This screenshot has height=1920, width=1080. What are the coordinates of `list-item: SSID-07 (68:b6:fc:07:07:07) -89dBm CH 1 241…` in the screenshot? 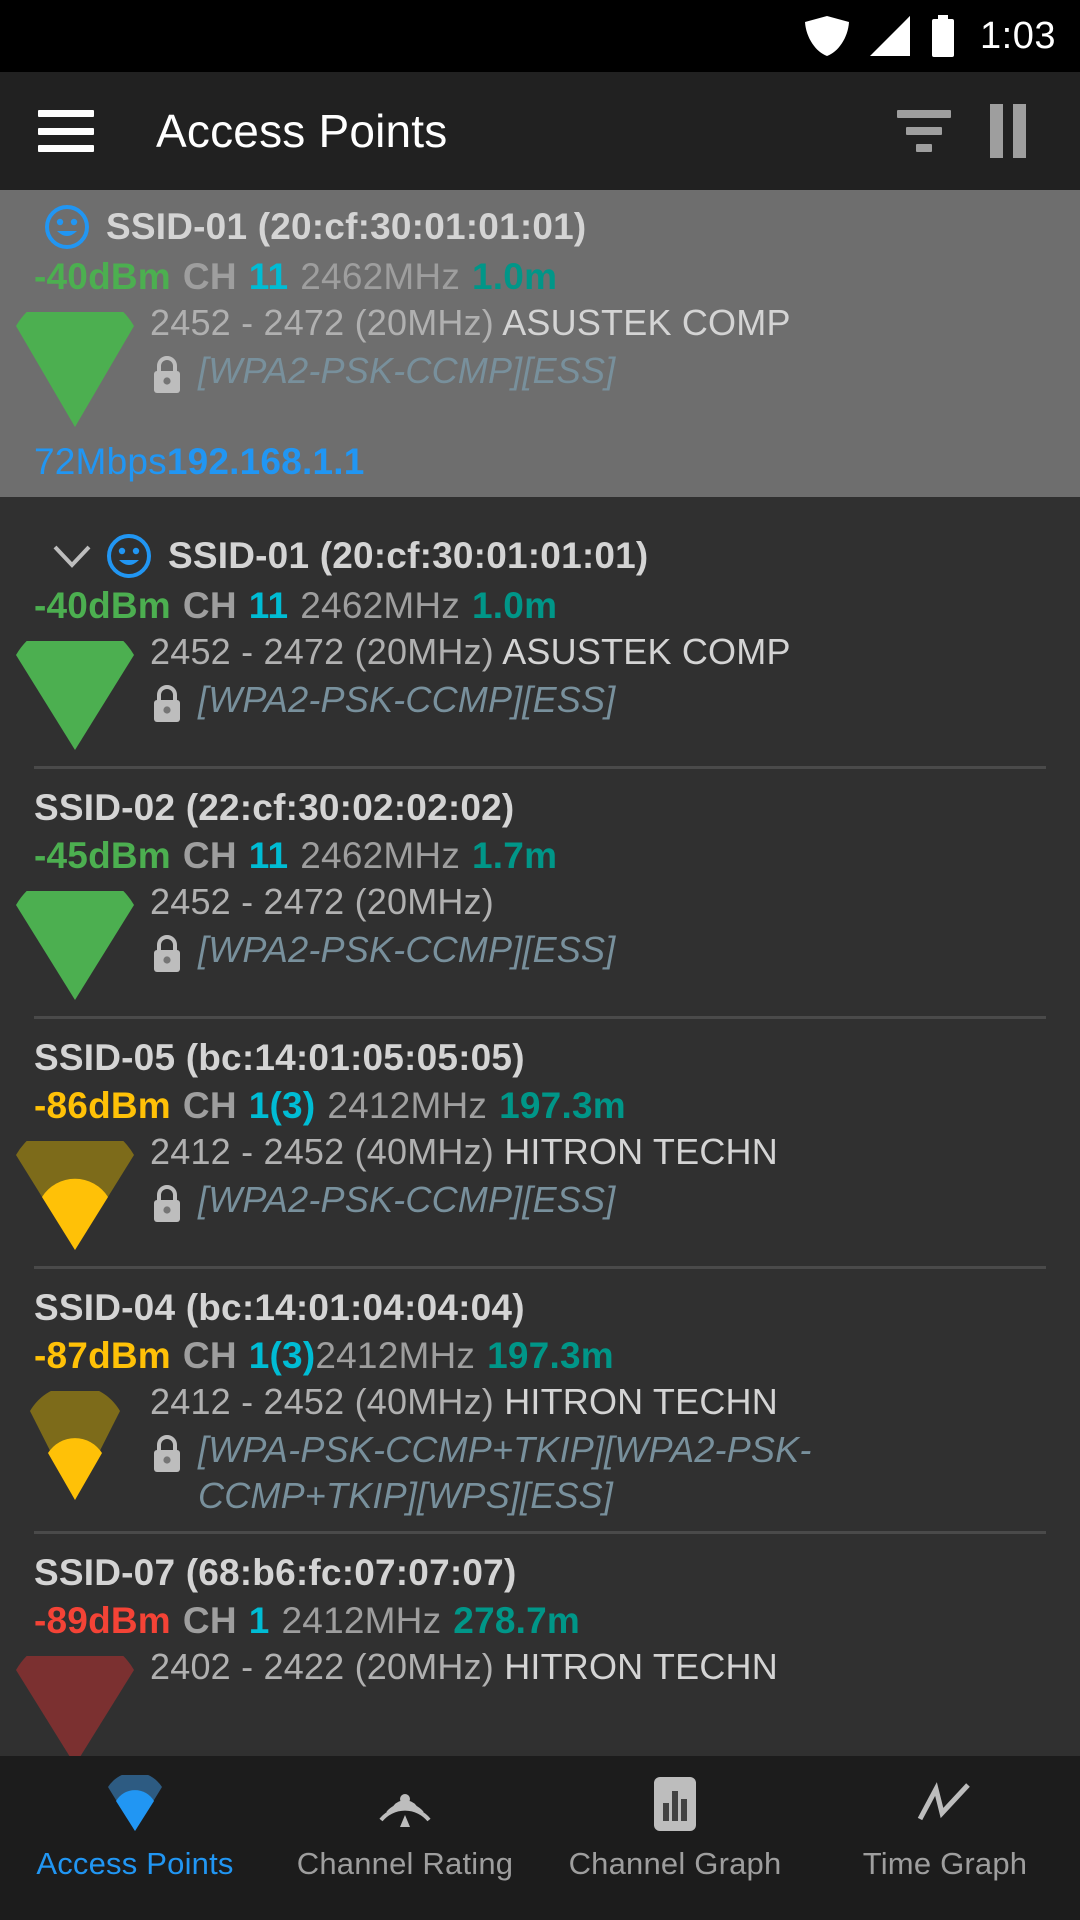 It's located at (540, 1657).